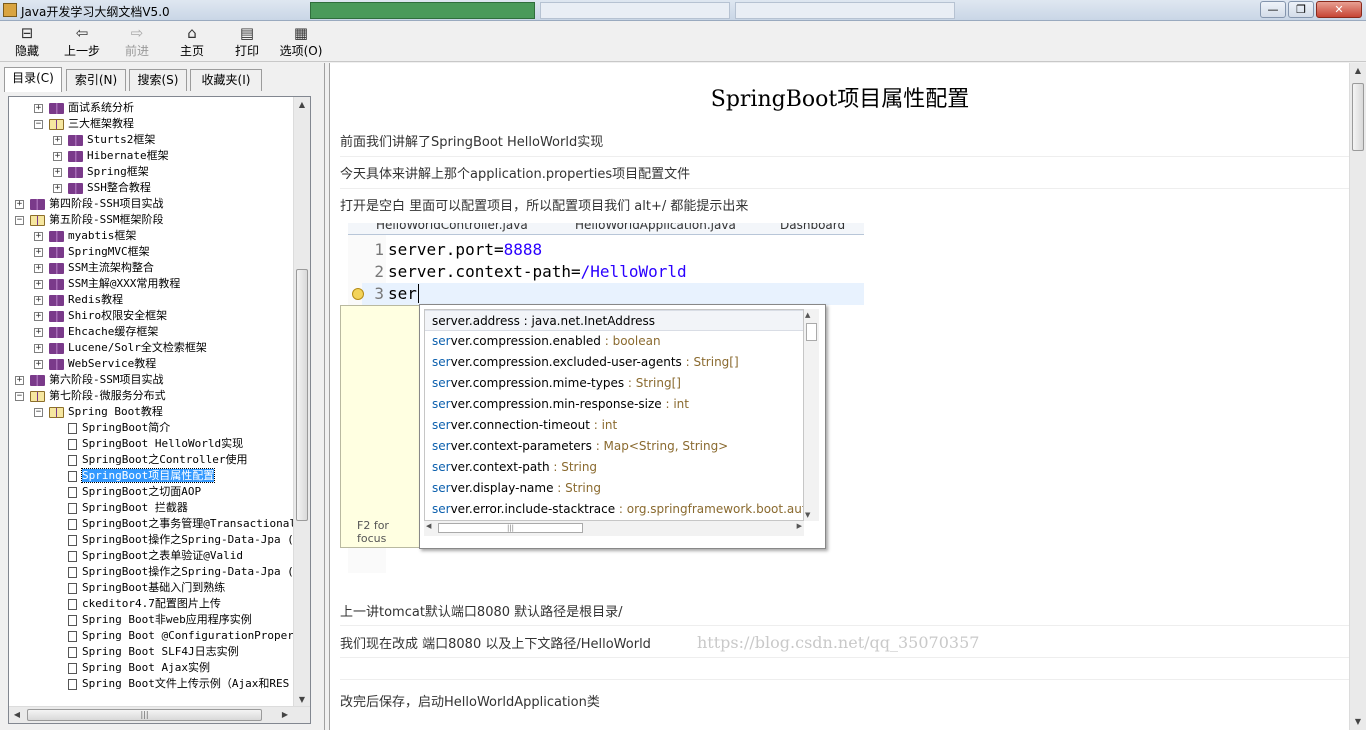 The image size is (1366, 730). I want to click on tree-item: SpringBoot之事务管理@Transactional, so click(174, 524).